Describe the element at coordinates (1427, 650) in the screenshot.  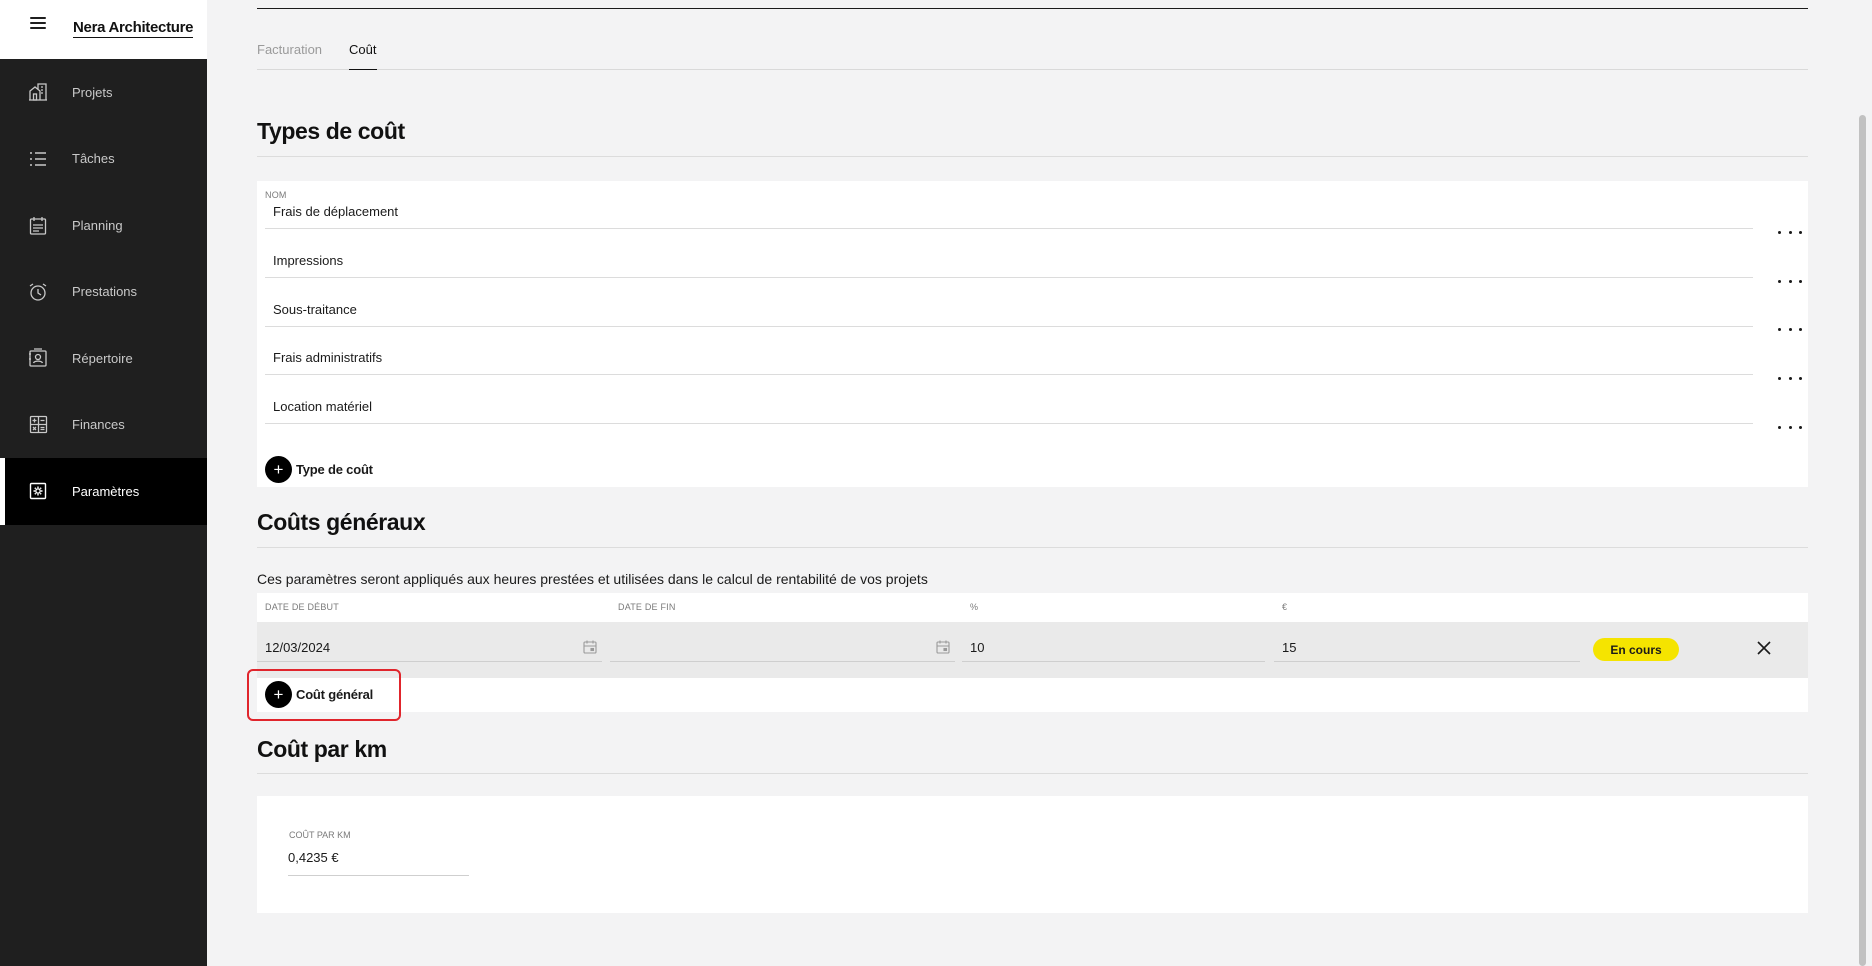
I see `euro-field: 15` at that location.